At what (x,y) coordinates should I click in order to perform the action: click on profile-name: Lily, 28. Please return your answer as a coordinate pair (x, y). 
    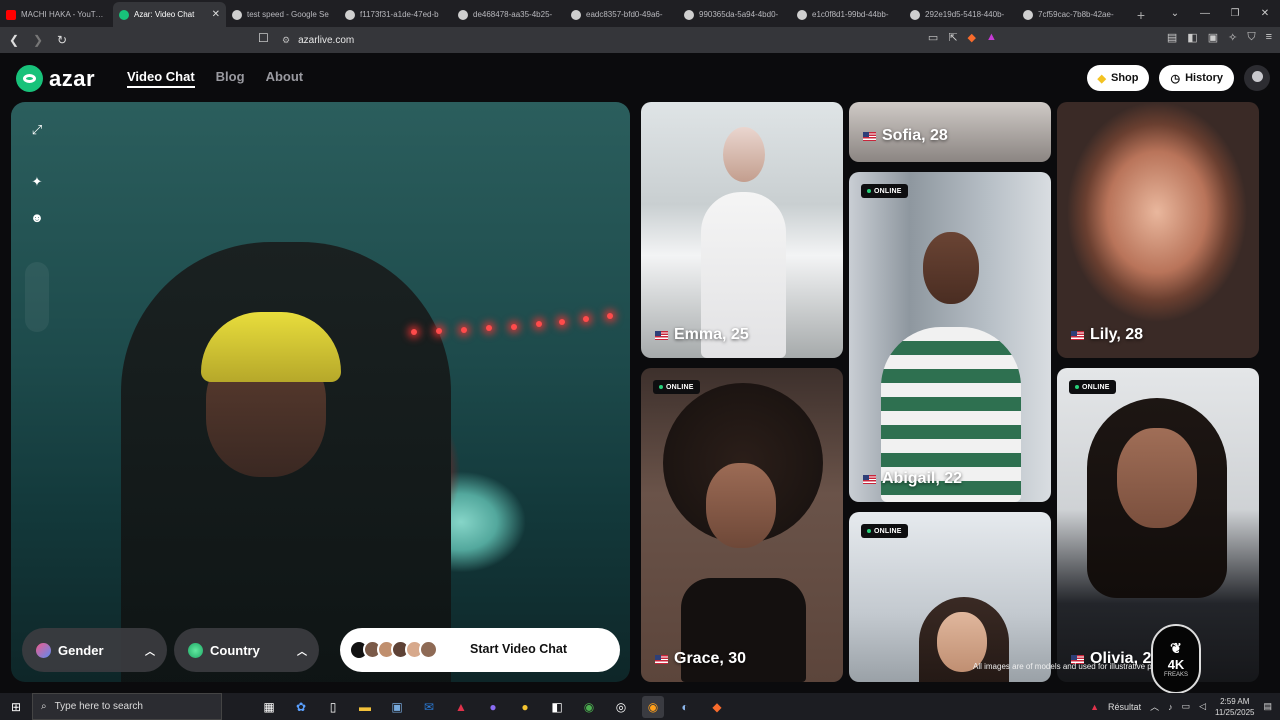
    Looking at the image, I should click on (1107, 335).